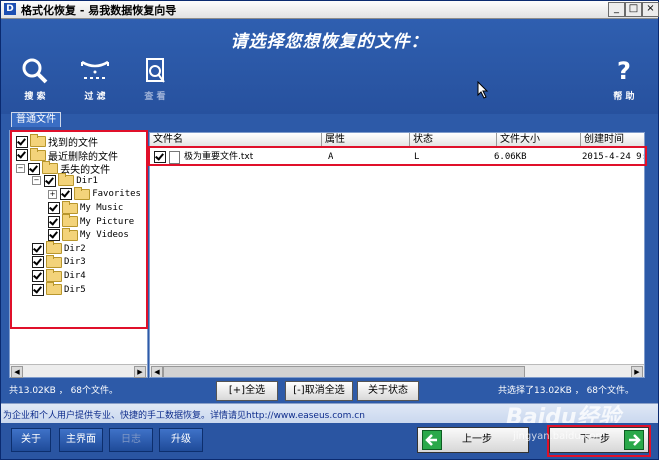 The image size is (659, 460). I want to click on upgrade-button: 升级, so click(181, 440).